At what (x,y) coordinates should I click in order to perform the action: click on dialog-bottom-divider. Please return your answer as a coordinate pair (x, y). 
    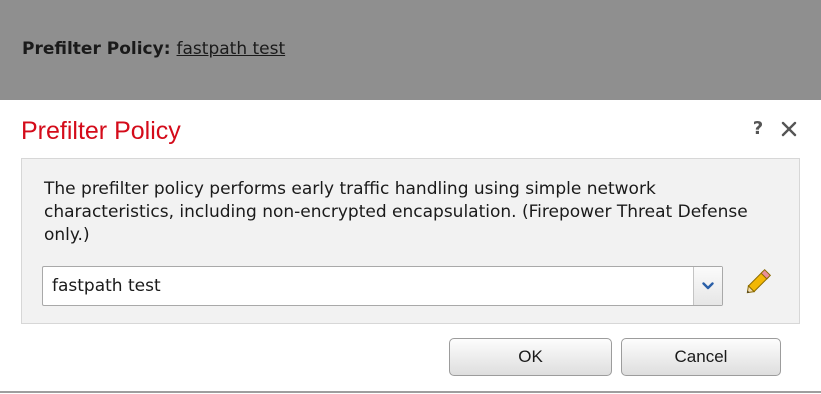
    Looking at the image, I should click on (410, 392).